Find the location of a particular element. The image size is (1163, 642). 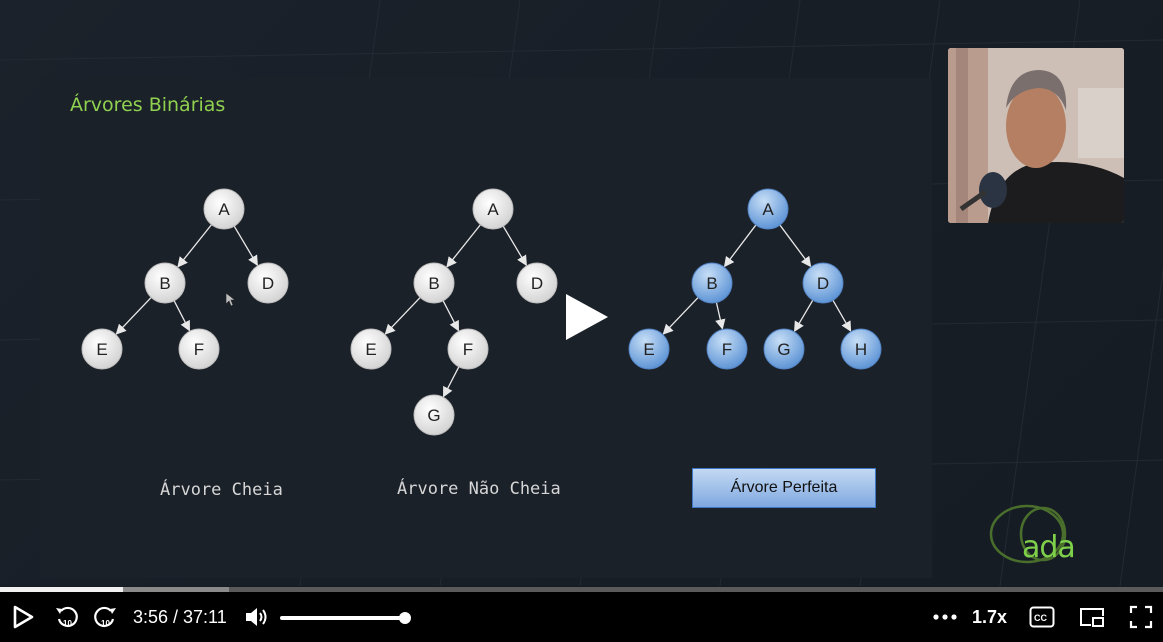

cc-icon: CC is located at coordinates (1042, 617).